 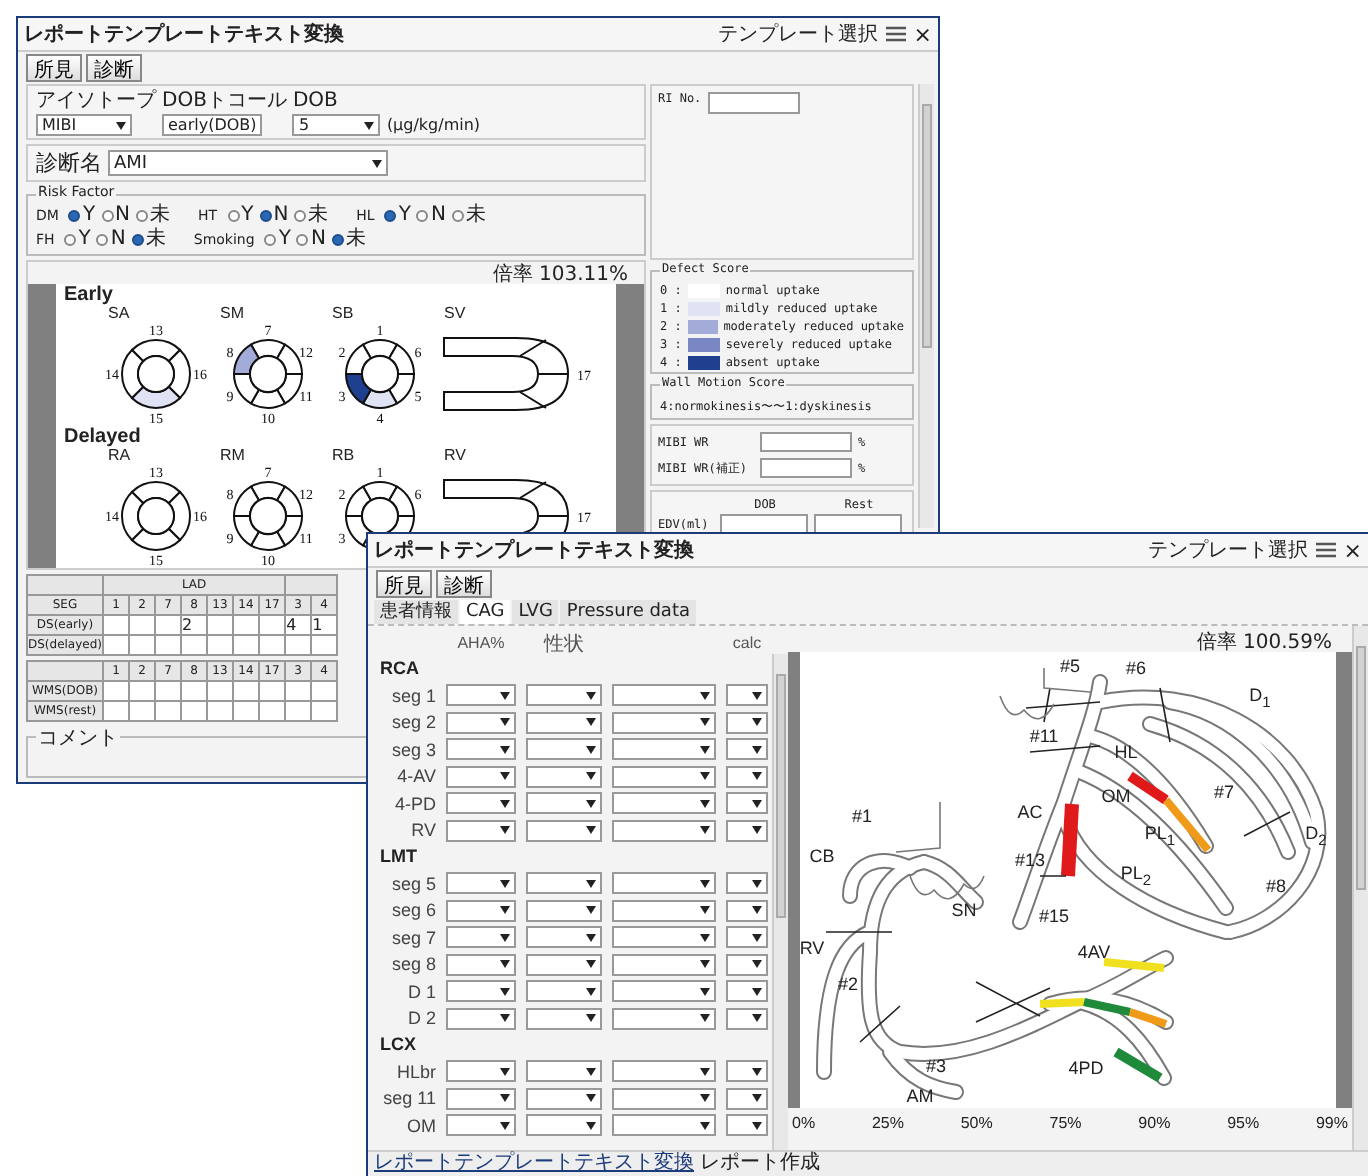 What do you see at coordinates (84, 125) in the screenshot?
I see `dropdown: MIBI` at bounding box center [84, 125].